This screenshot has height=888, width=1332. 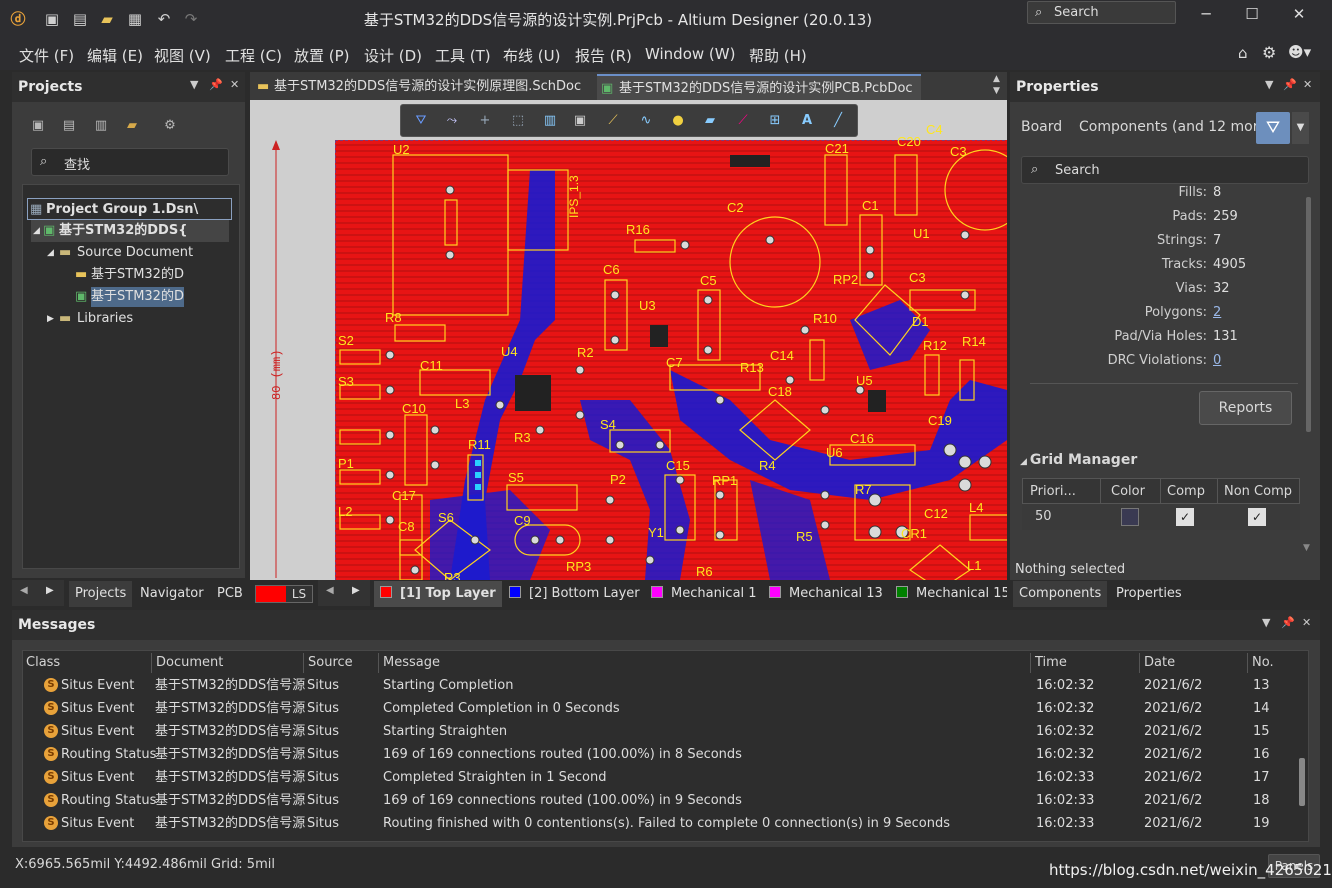 What do you see at coordinates (115, 55) in the screenshot?
I see `menu-edit: 编辑 (E)` at bounding box center [115, 55].